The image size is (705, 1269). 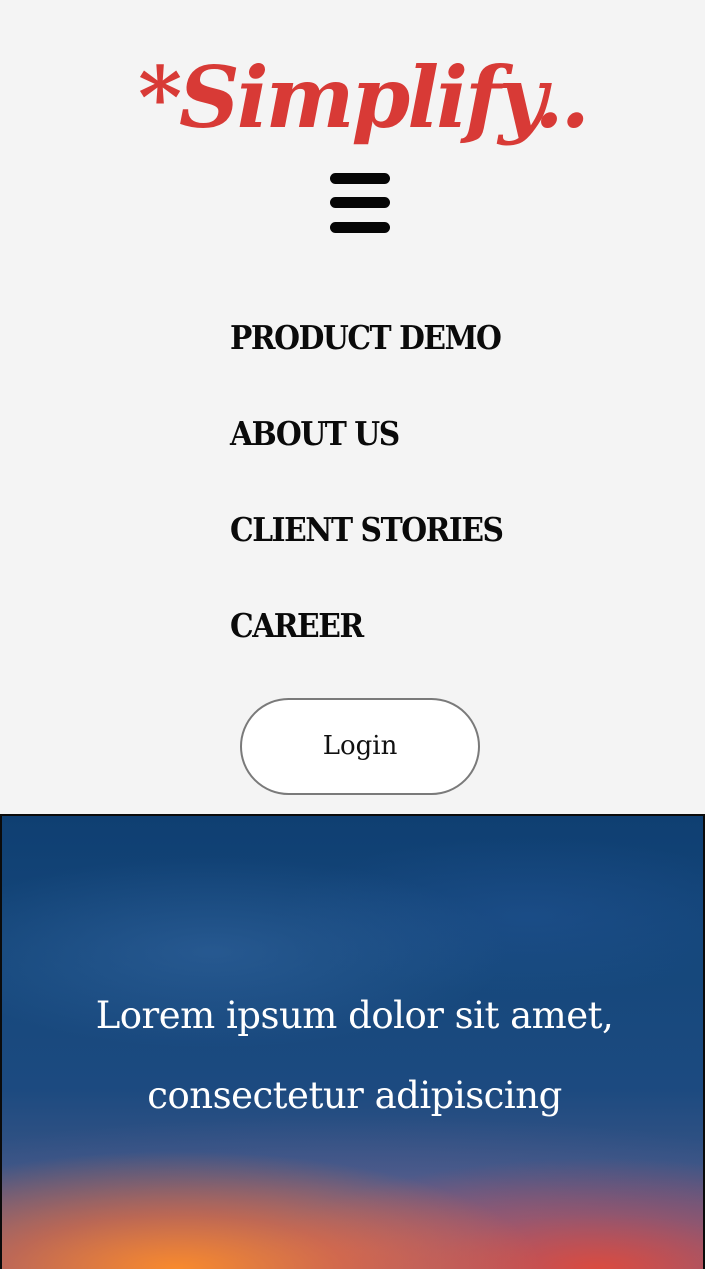 I want to click on nav-item-product-demo: PRODUCT DEMO, so click(x=381, y=356).